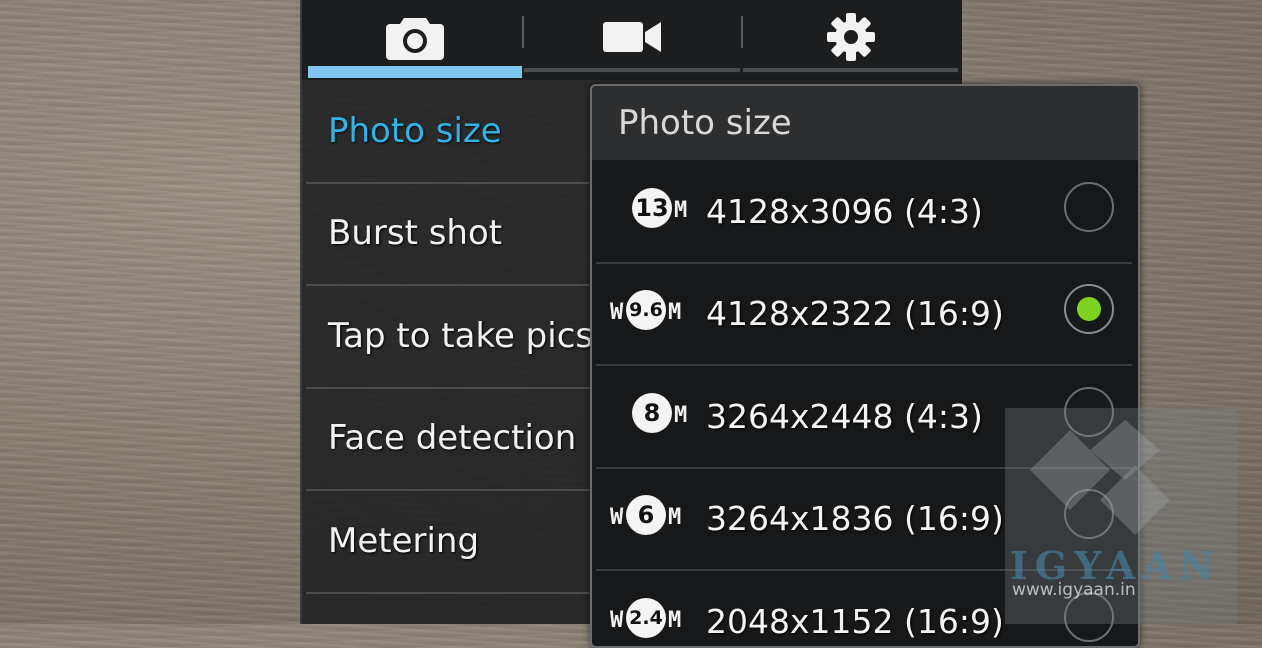 The width and height of the screenshot is (1262, 648). I want to click on dialog-title: Photo size, so click(705, 123).